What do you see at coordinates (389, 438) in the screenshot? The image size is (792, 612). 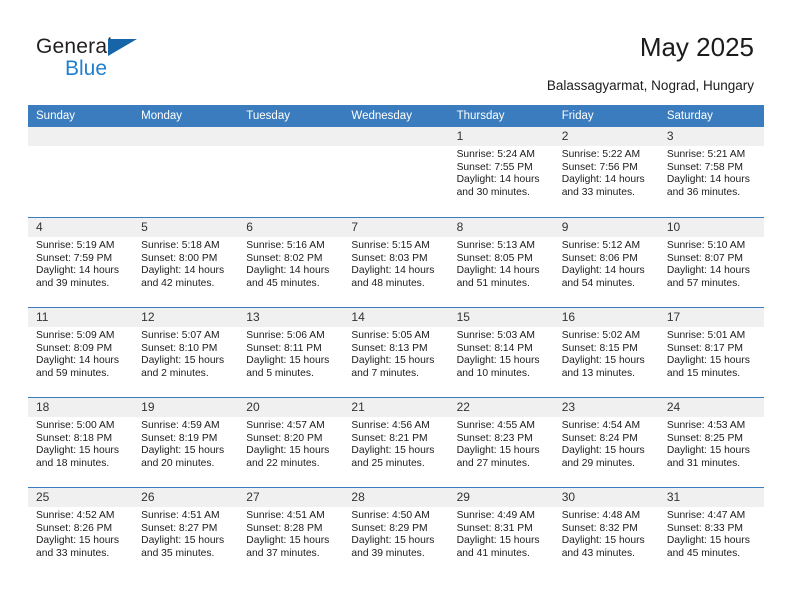 I see `sunset-text: Sunset: 8:21 PM` at bounding box center [389, 438].